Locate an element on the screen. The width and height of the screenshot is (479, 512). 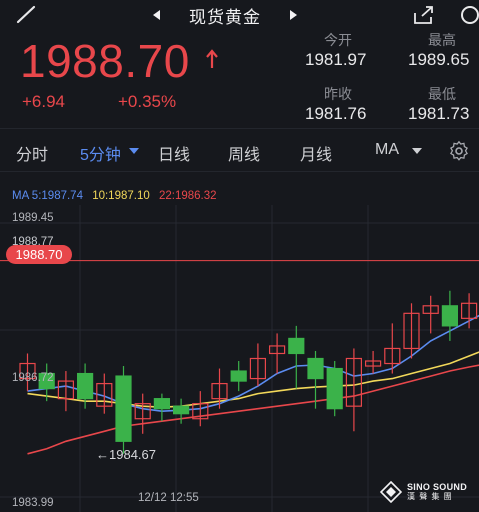
ma-legend: MA 5:1987.74 10:1987.10 22:1986.32 is located at coordinates (117, 196).